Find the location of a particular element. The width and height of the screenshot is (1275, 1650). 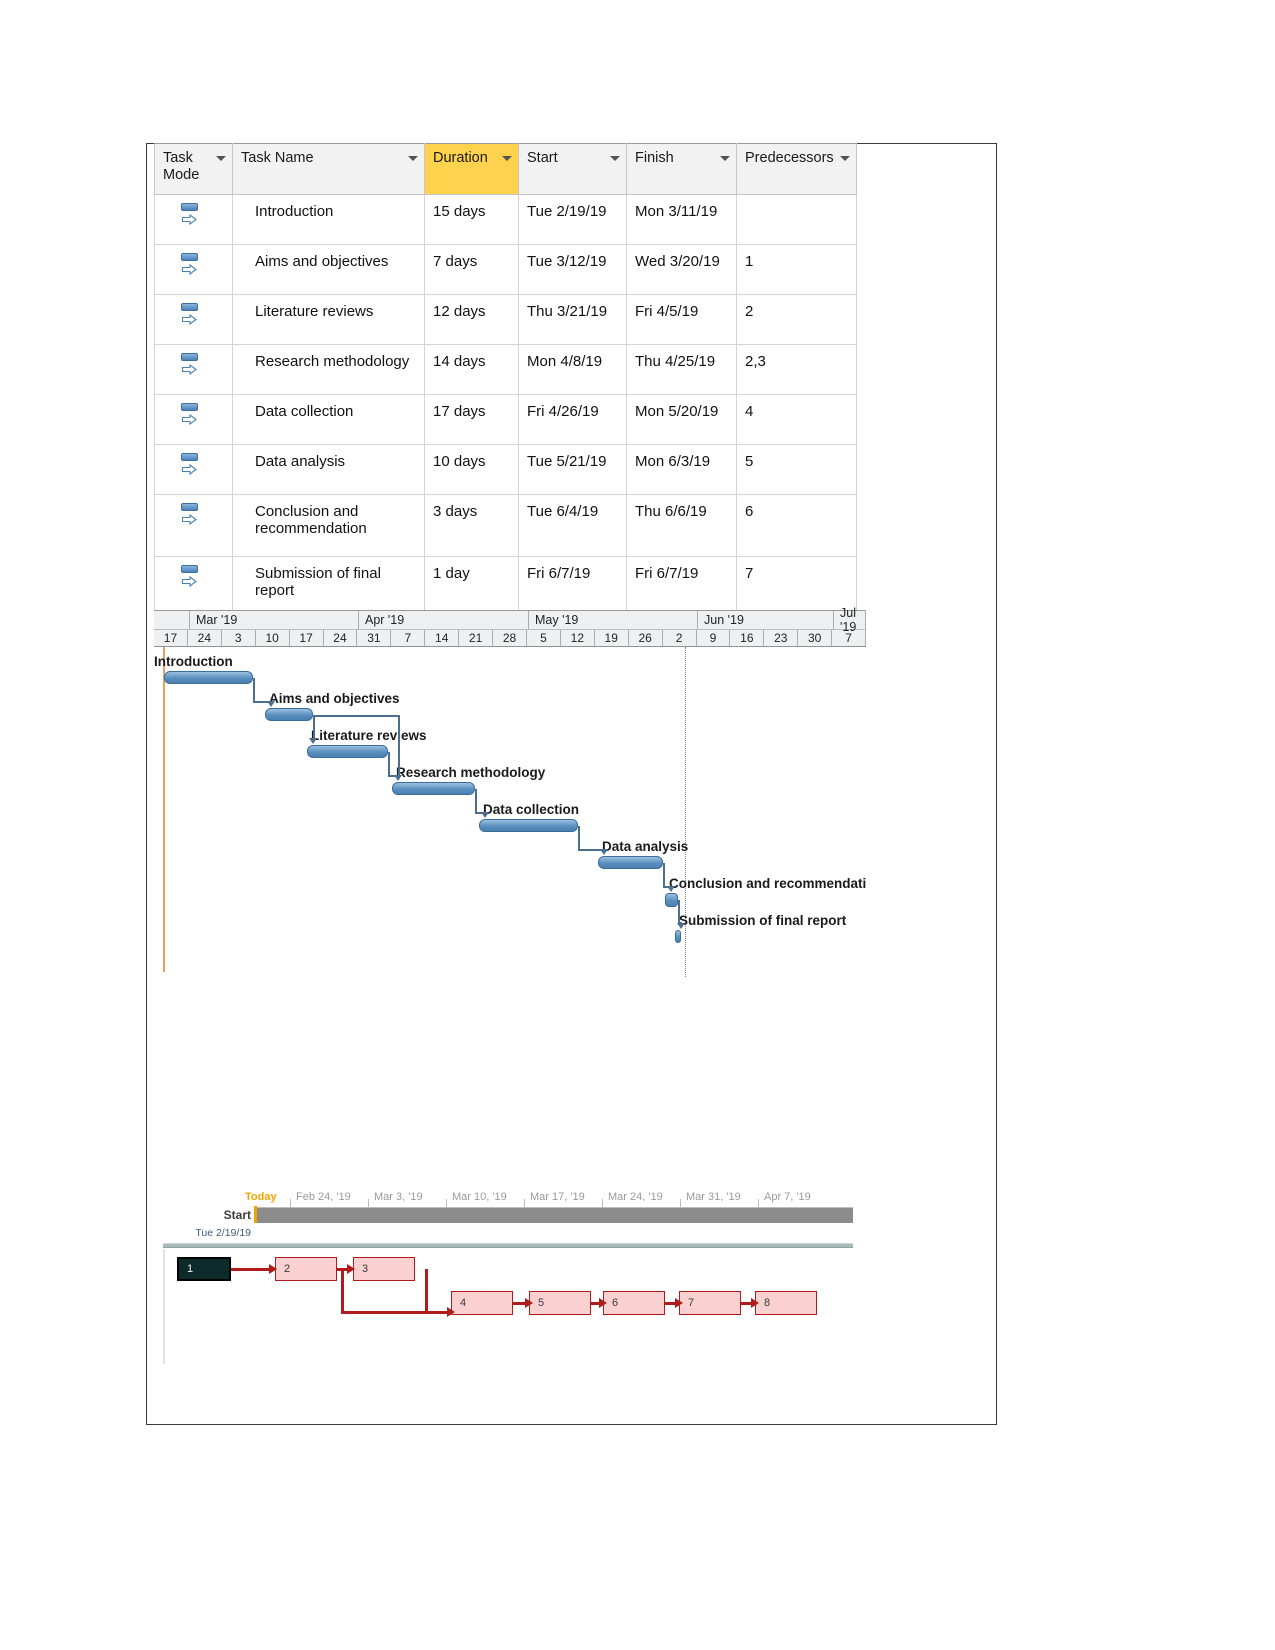

cell-predecessors: 5 is located at coordinates (796, 469).